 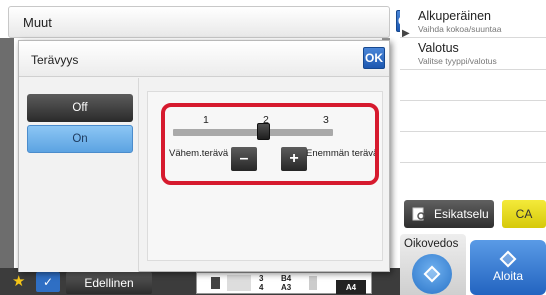 I want to click on tray-icon, so click(x=215, y=283).